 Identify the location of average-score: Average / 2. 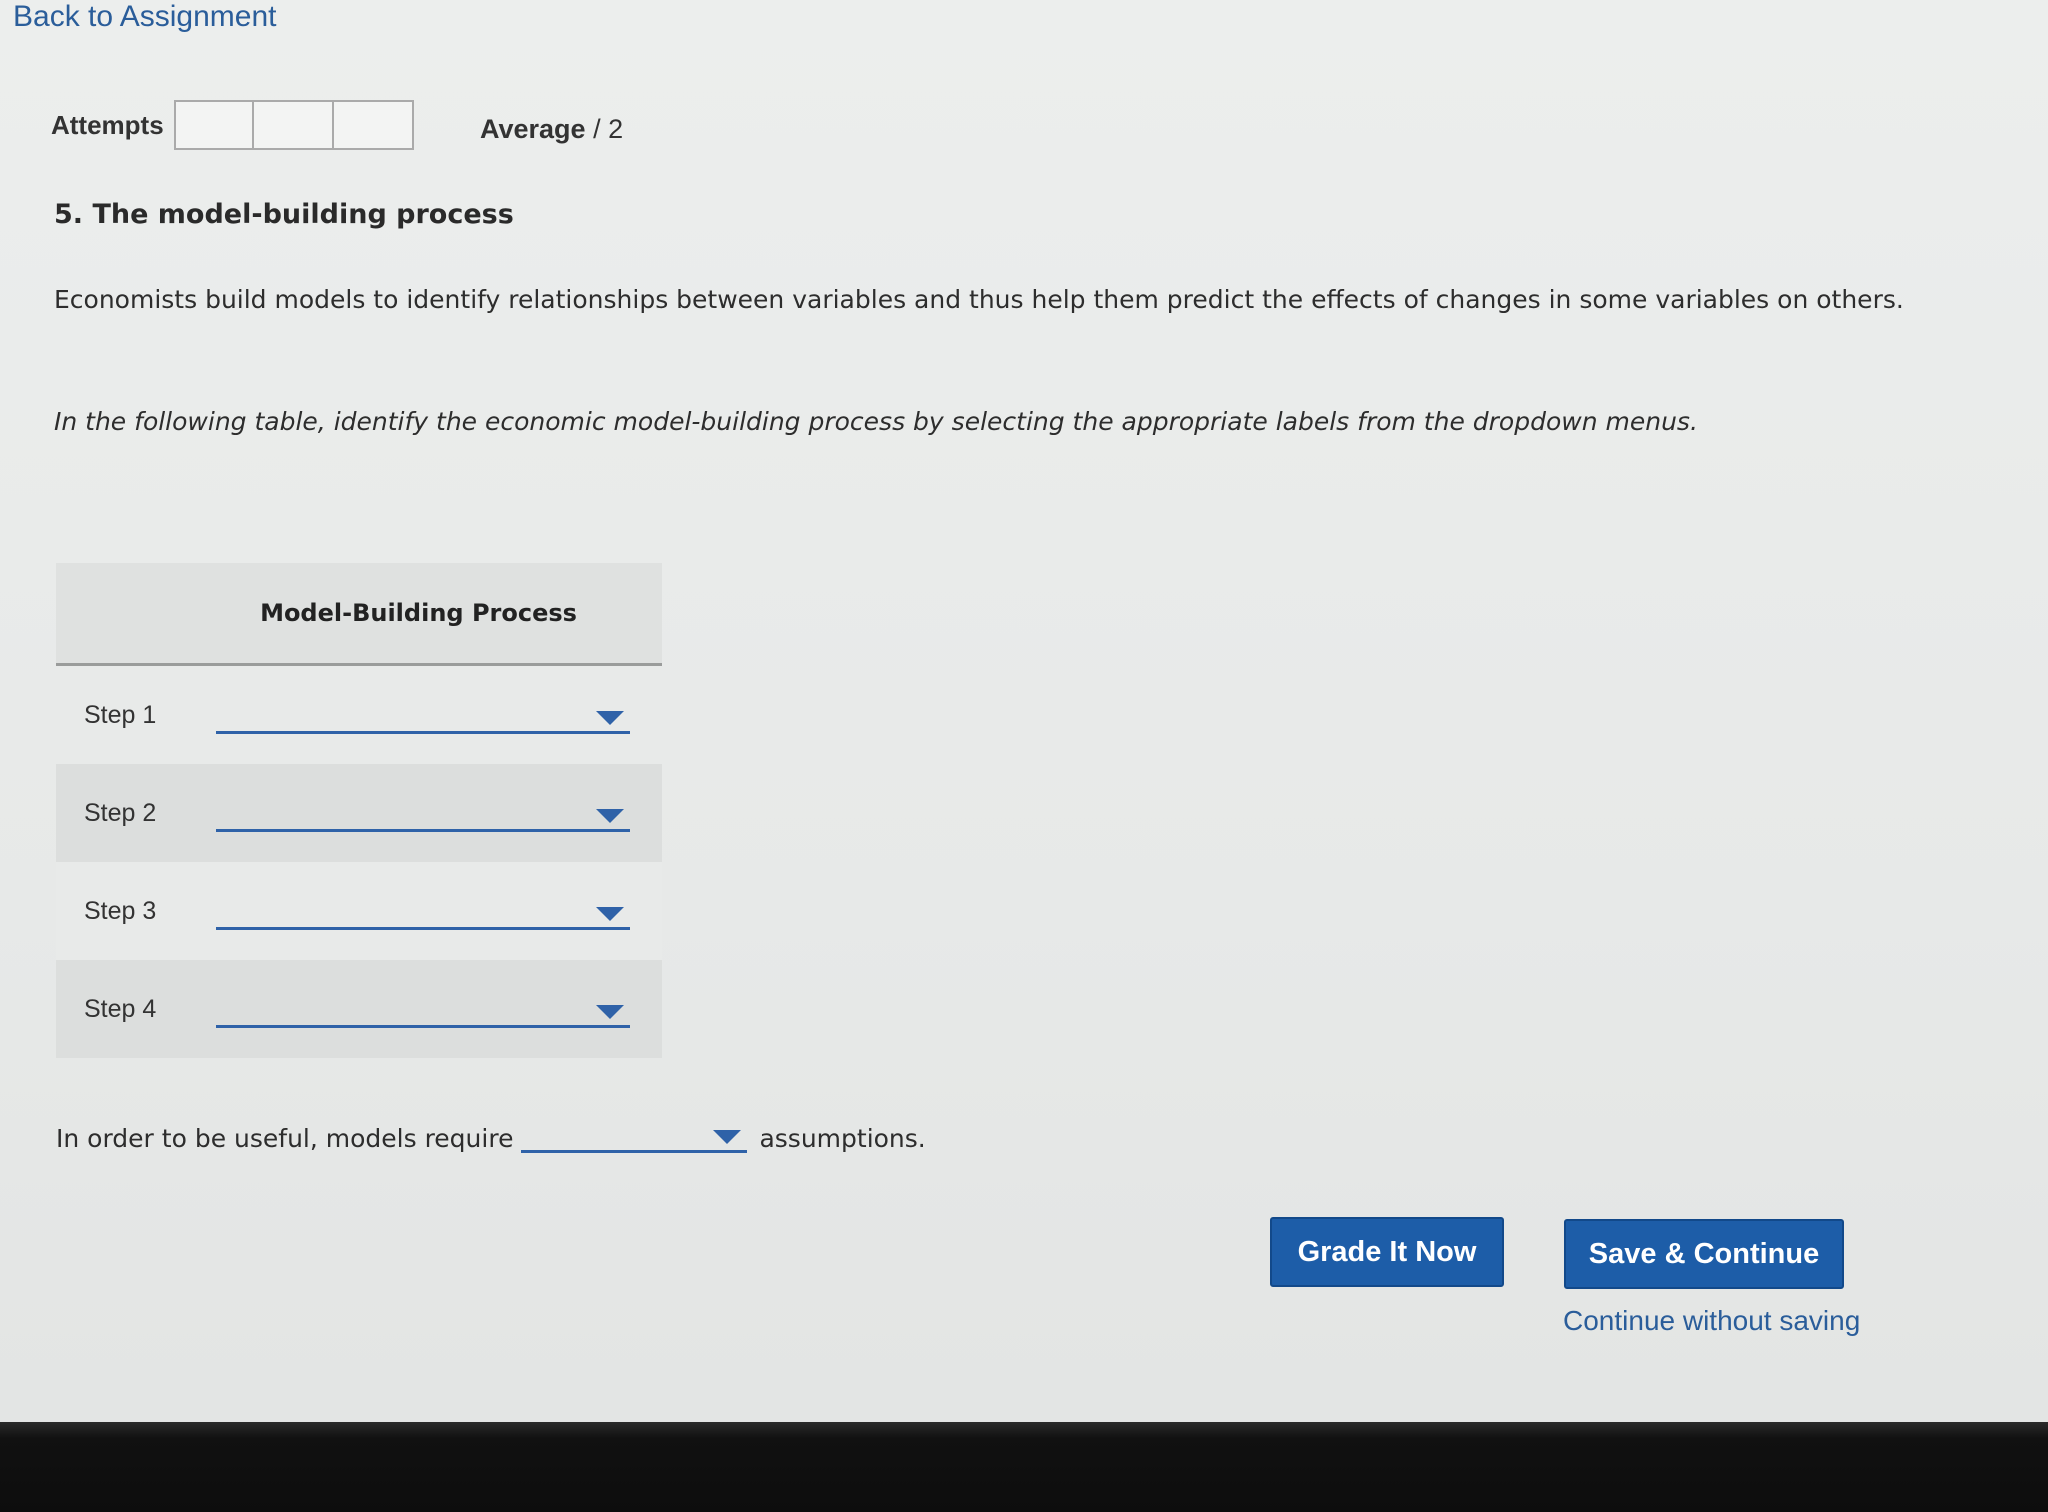
(551, 129).